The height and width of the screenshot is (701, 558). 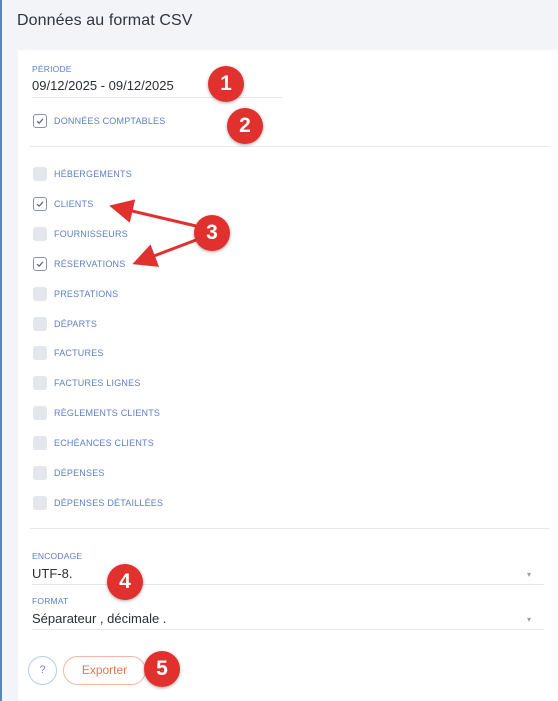 What do you see at coordinates (226, 84) in the screenshot?
I see `annotation-badge-1: 1` at bounding box center [226, 84].